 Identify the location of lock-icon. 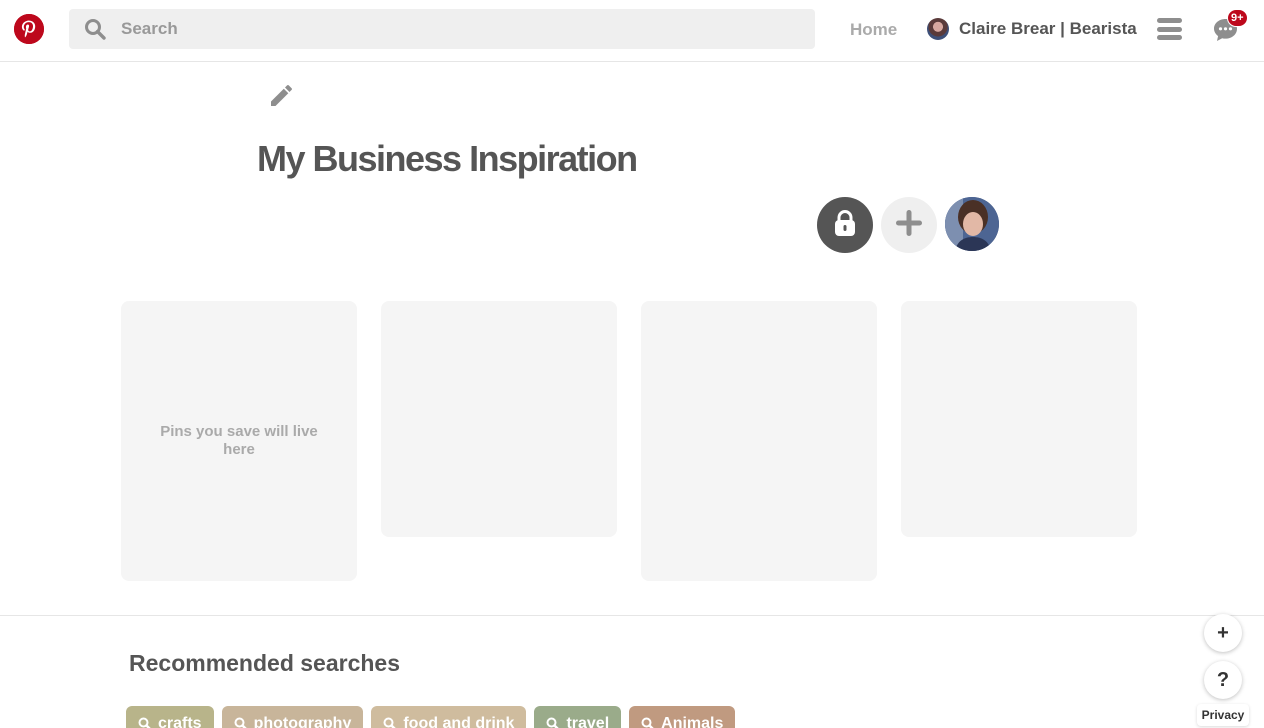
(845, 225).